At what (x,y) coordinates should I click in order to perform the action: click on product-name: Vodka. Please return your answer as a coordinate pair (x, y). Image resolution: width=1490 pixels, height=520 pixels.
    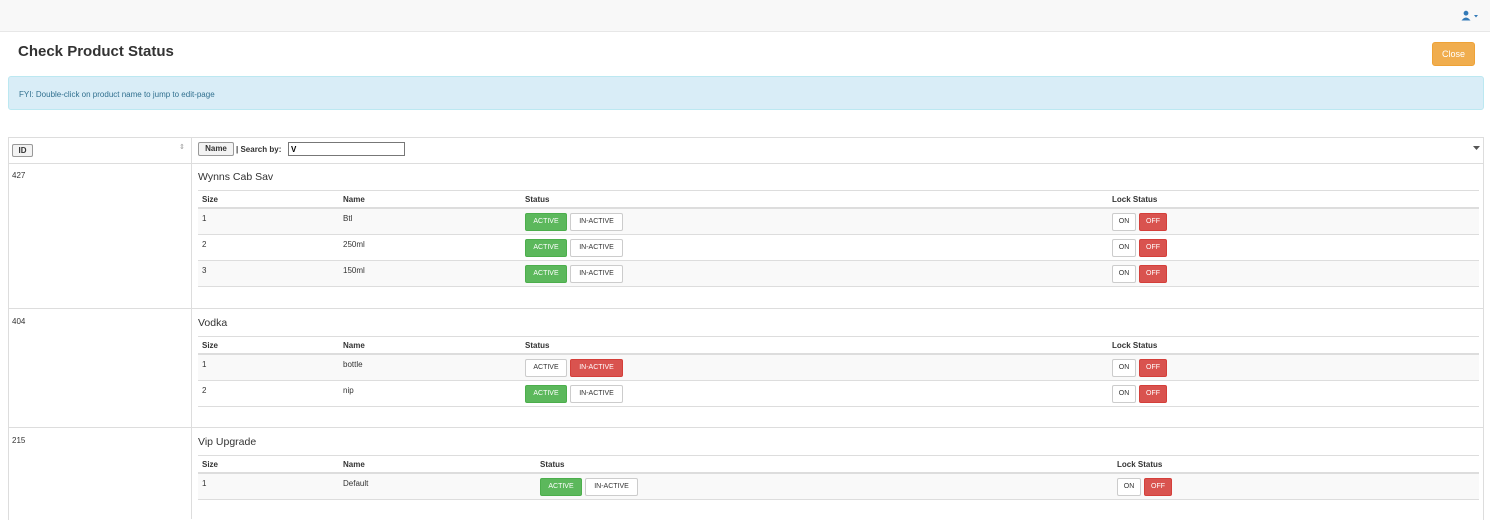
    Looking at the image, I should click on (212, 323).